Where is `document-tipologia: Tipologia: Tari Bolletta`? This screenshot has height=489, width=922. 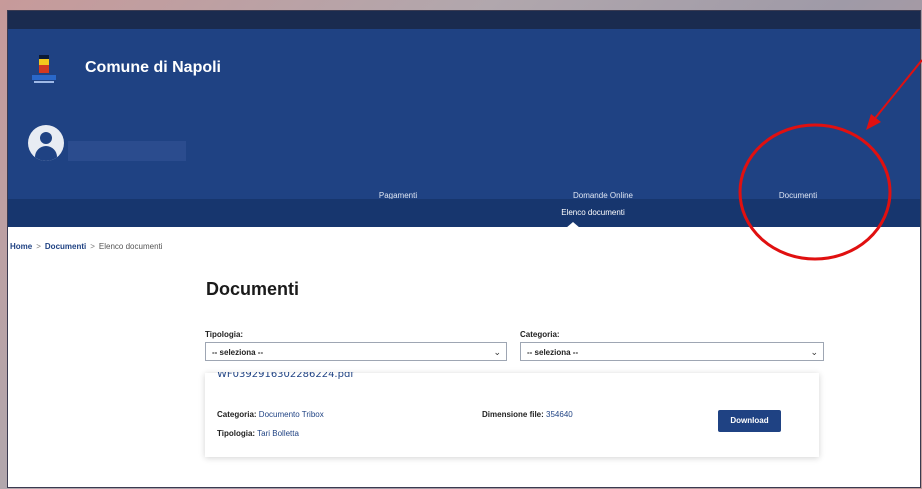
document-tipologia: Tipologia: Tari Bolletta is located at coordinates (258, 433).